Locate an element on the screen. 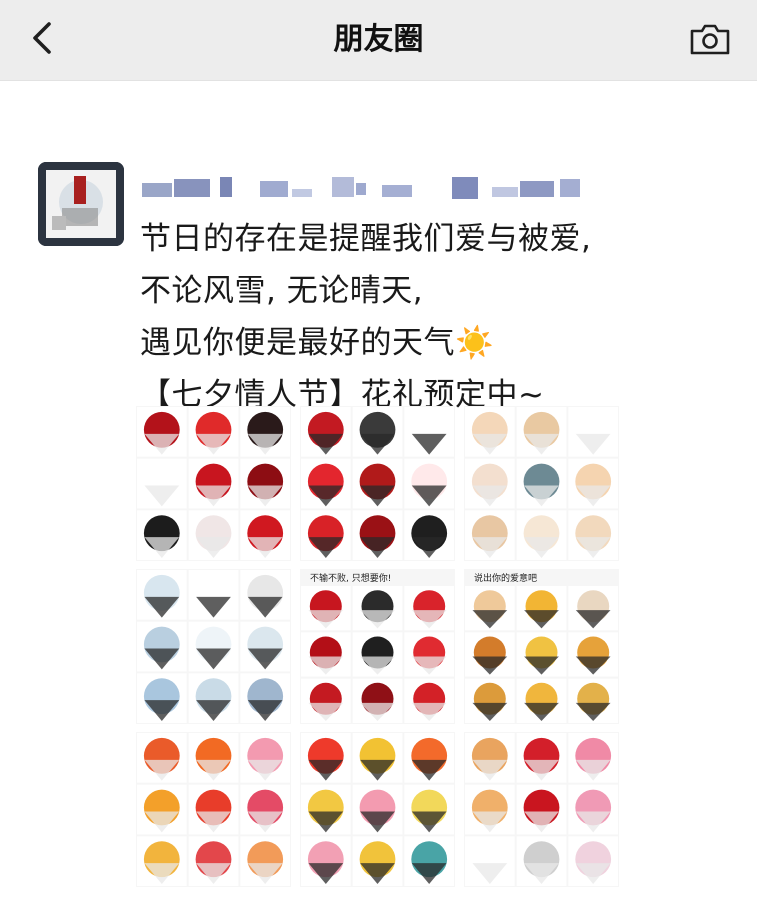 The image size is (757, 900). post-text-line: 不论风雪, 无论晴天, is located at coordinates (282, 291).